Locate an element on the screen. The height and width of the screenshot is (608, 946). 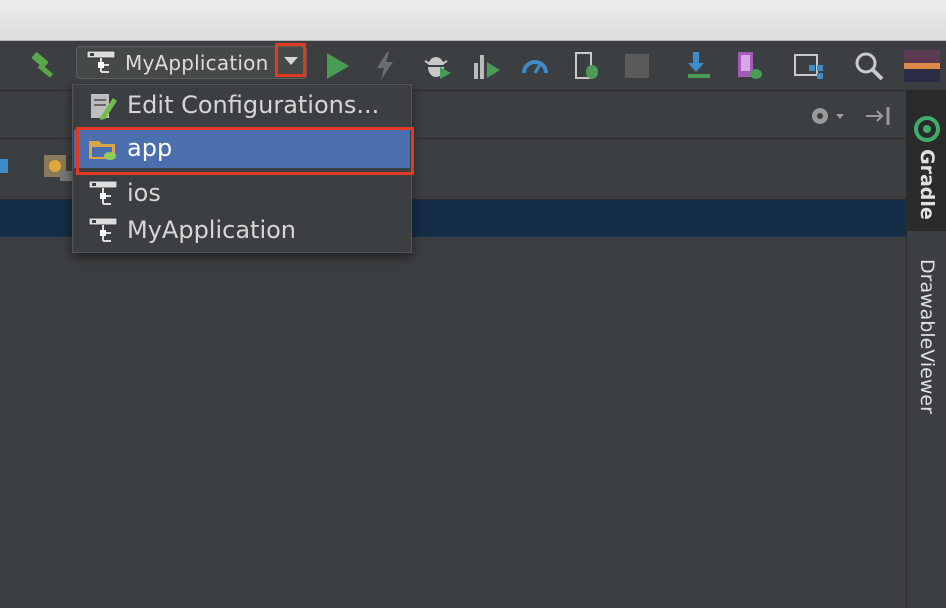
drawable-viewer-tool-tab: DrawableViewer is located at coordinates (926, 341).